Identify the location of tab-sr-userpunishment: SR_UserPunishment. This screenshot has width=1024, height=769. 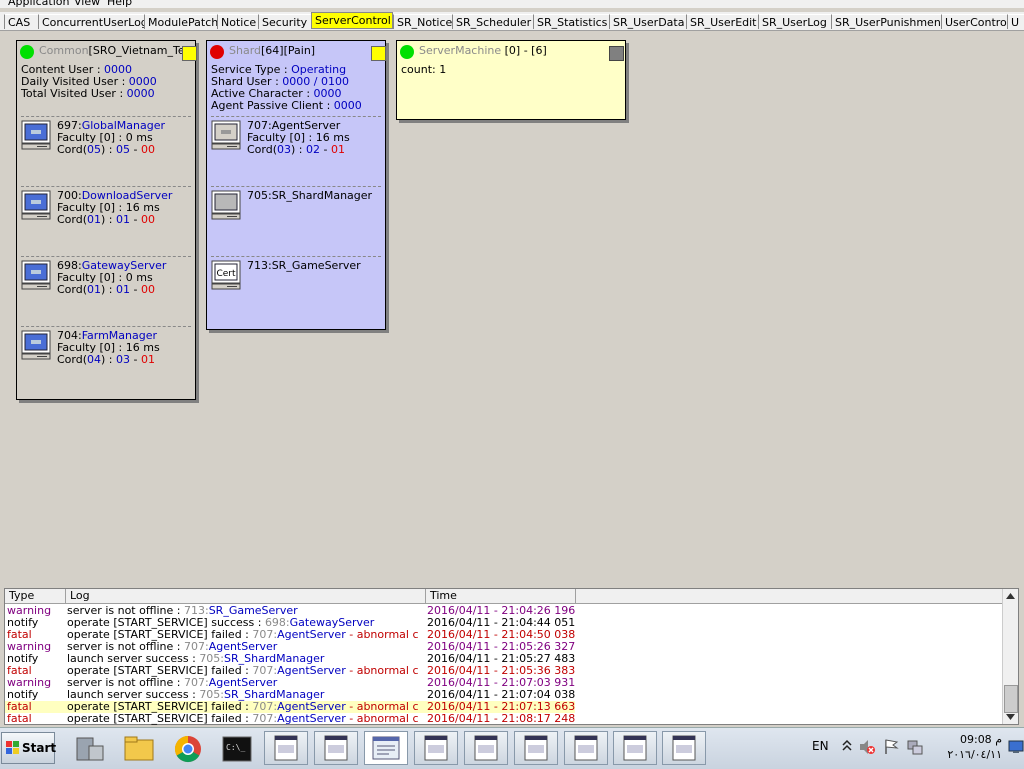
(886, 21).